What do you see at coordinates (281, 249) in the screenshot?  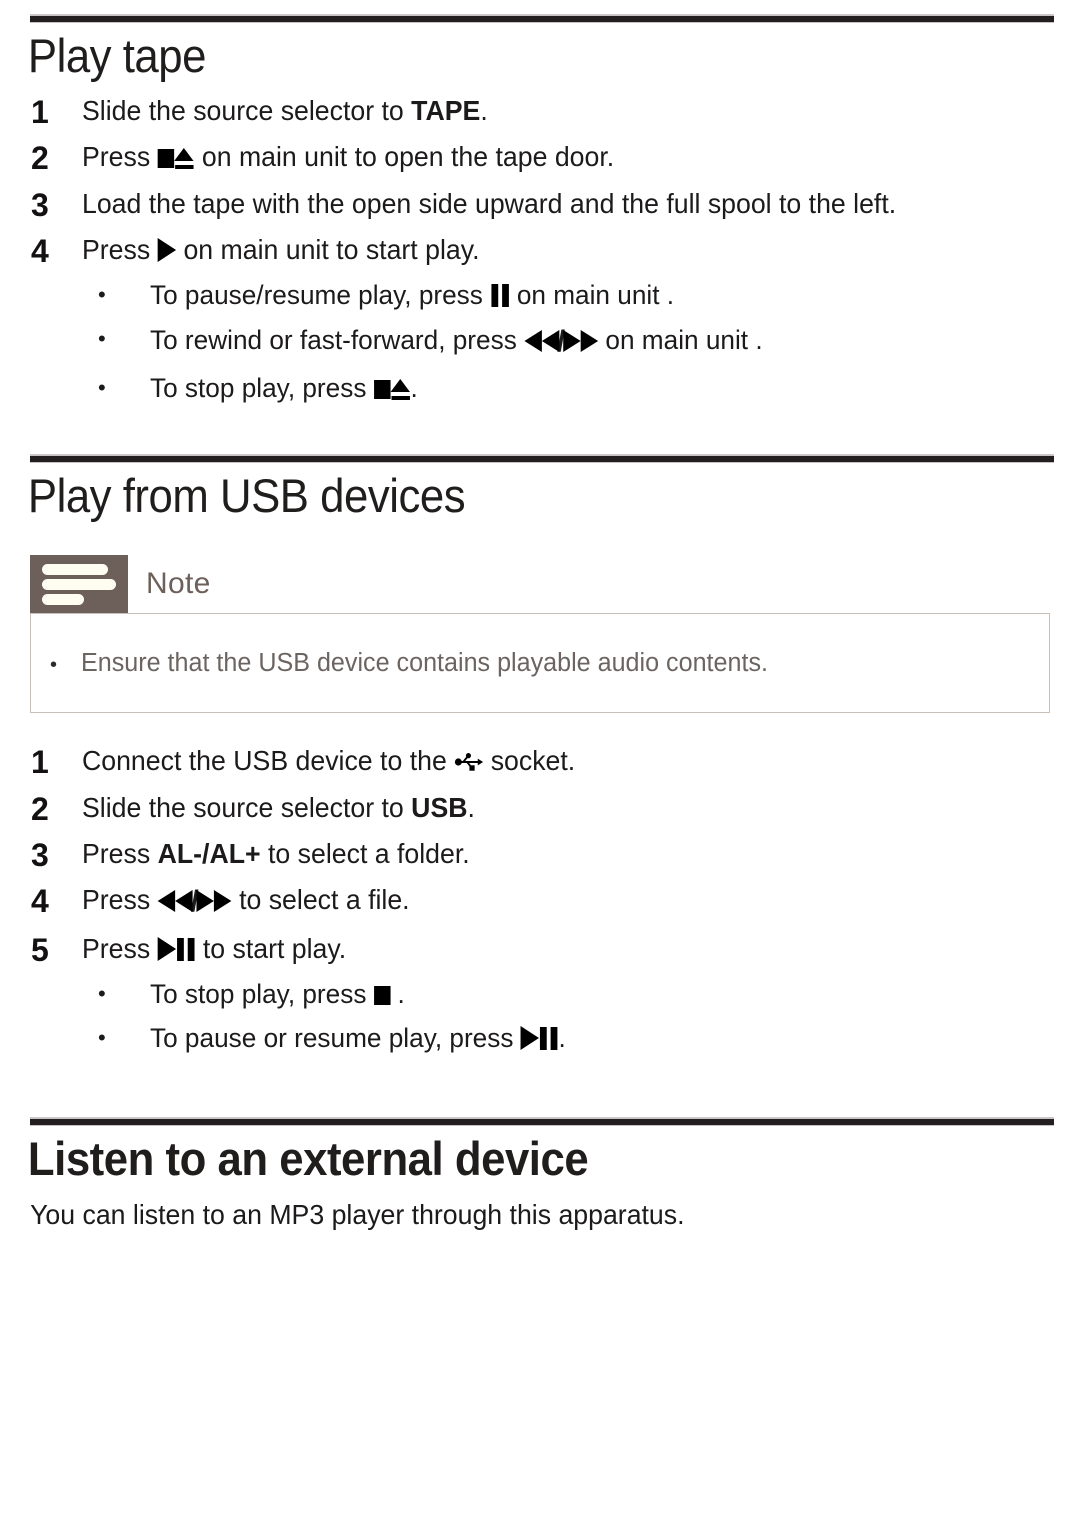 I see `step-text: Press on main unit to start play.` at bounding box center [281, 249].